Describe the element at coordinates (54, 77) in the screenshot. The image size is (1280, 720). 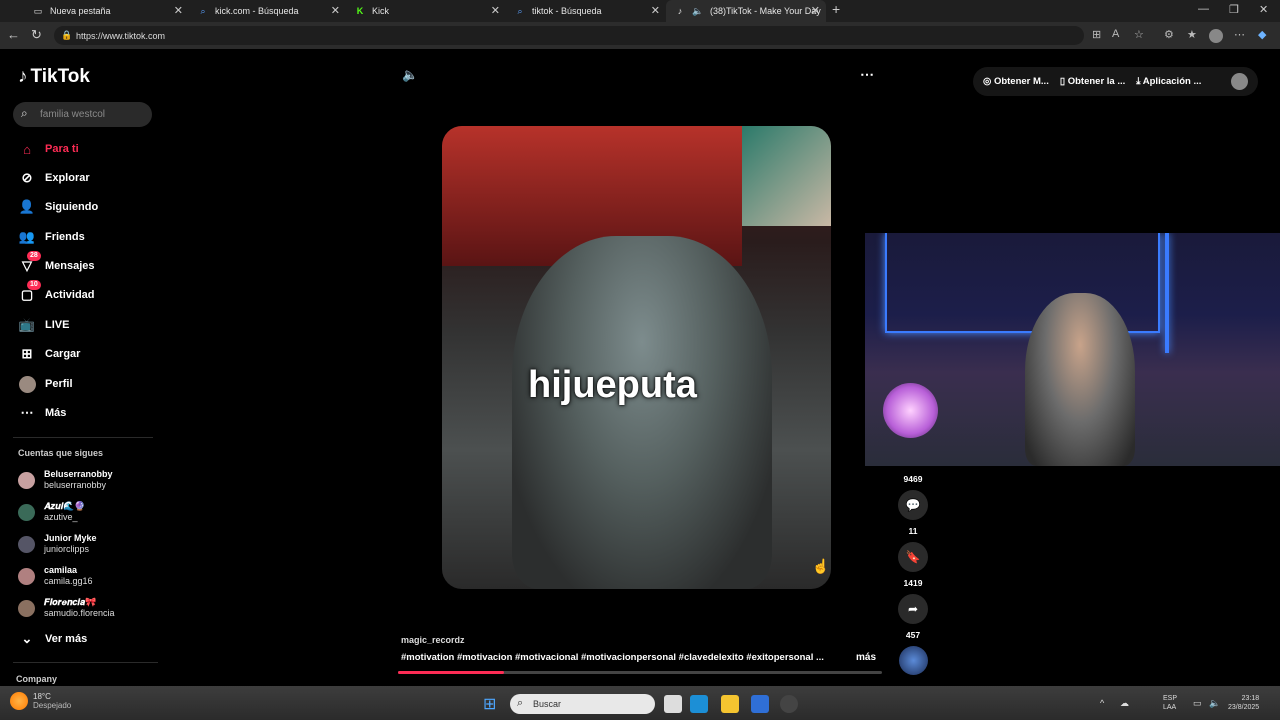
I see `tiktok-logo: ♪ TikTok` at that location.